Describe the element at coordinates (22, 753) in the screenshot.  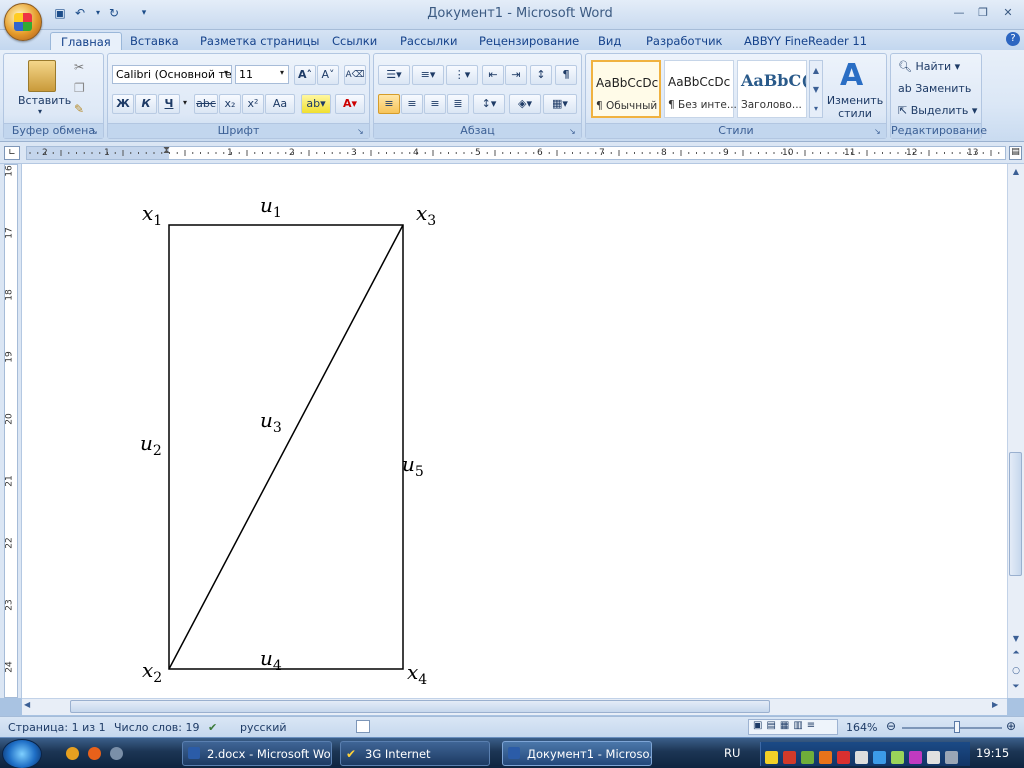
I see `start-button` at that location.